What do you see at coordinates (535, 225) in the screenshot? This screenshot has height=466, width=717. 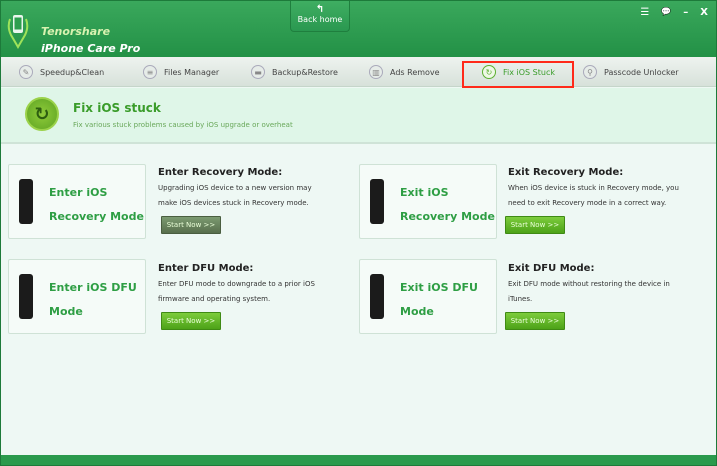 I see `exit-recovery-start-button: Start Now >>` at bounding box center [535, 225].